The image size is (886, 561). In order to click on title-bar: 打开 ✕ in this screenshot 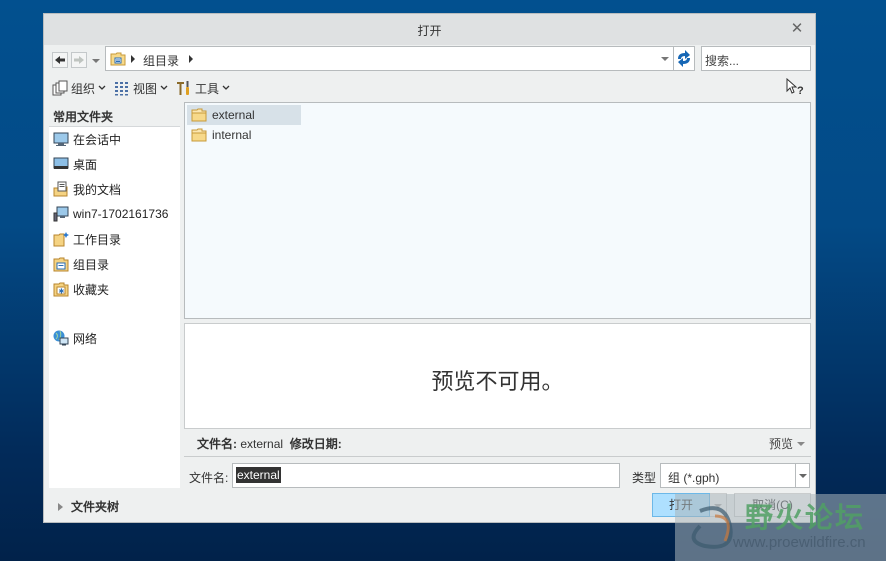, I will do `click(429, 29)`.